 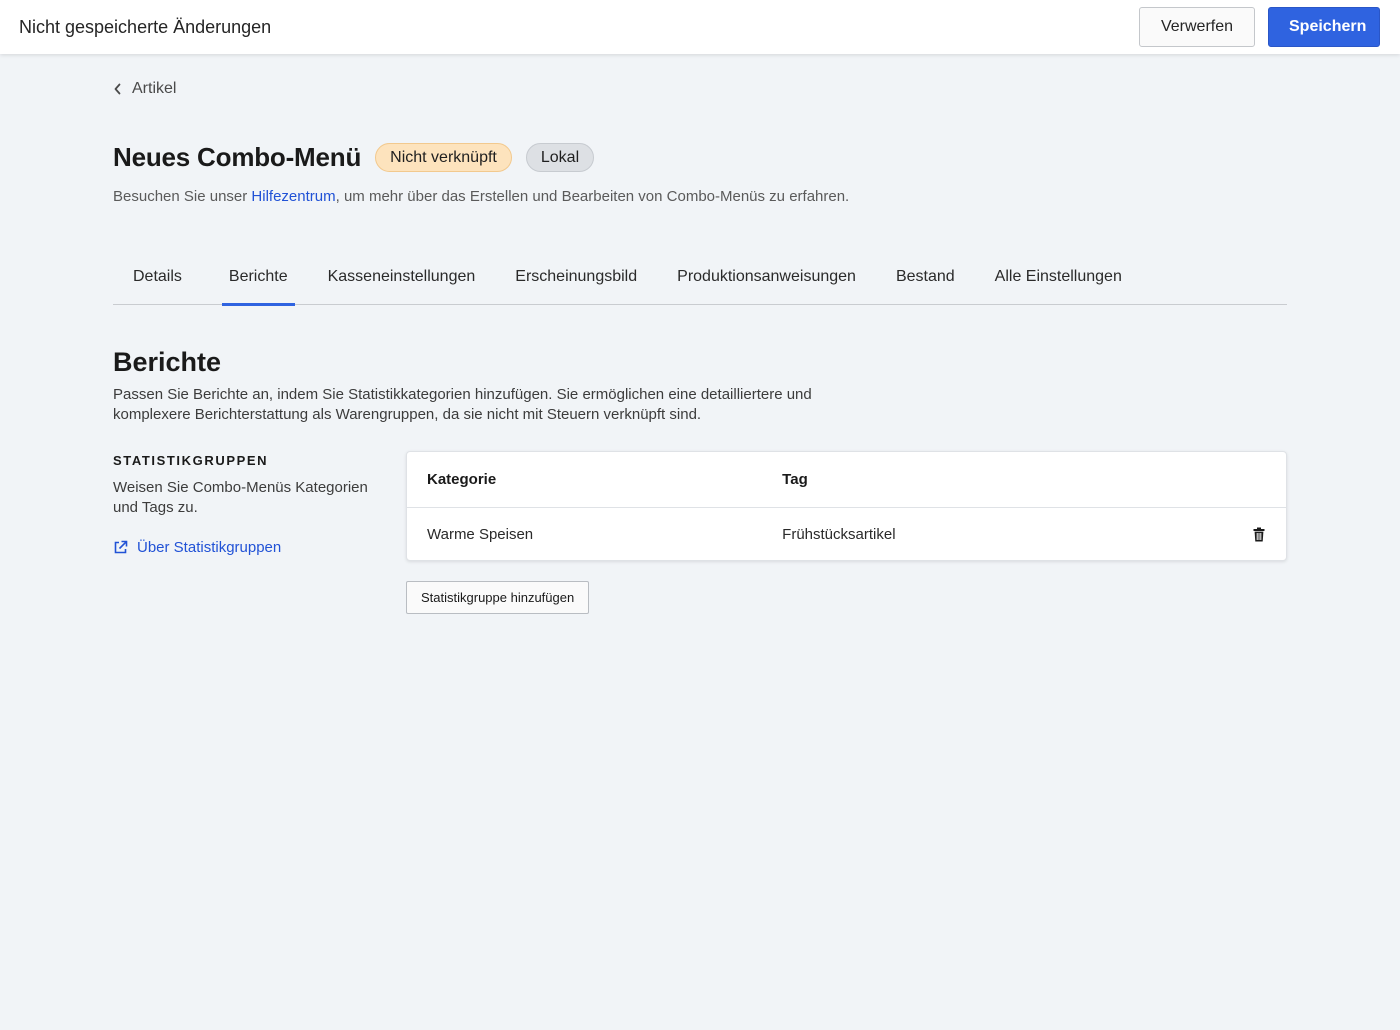 I want to click on section-title: Berichte, so click(x=167, y=362).